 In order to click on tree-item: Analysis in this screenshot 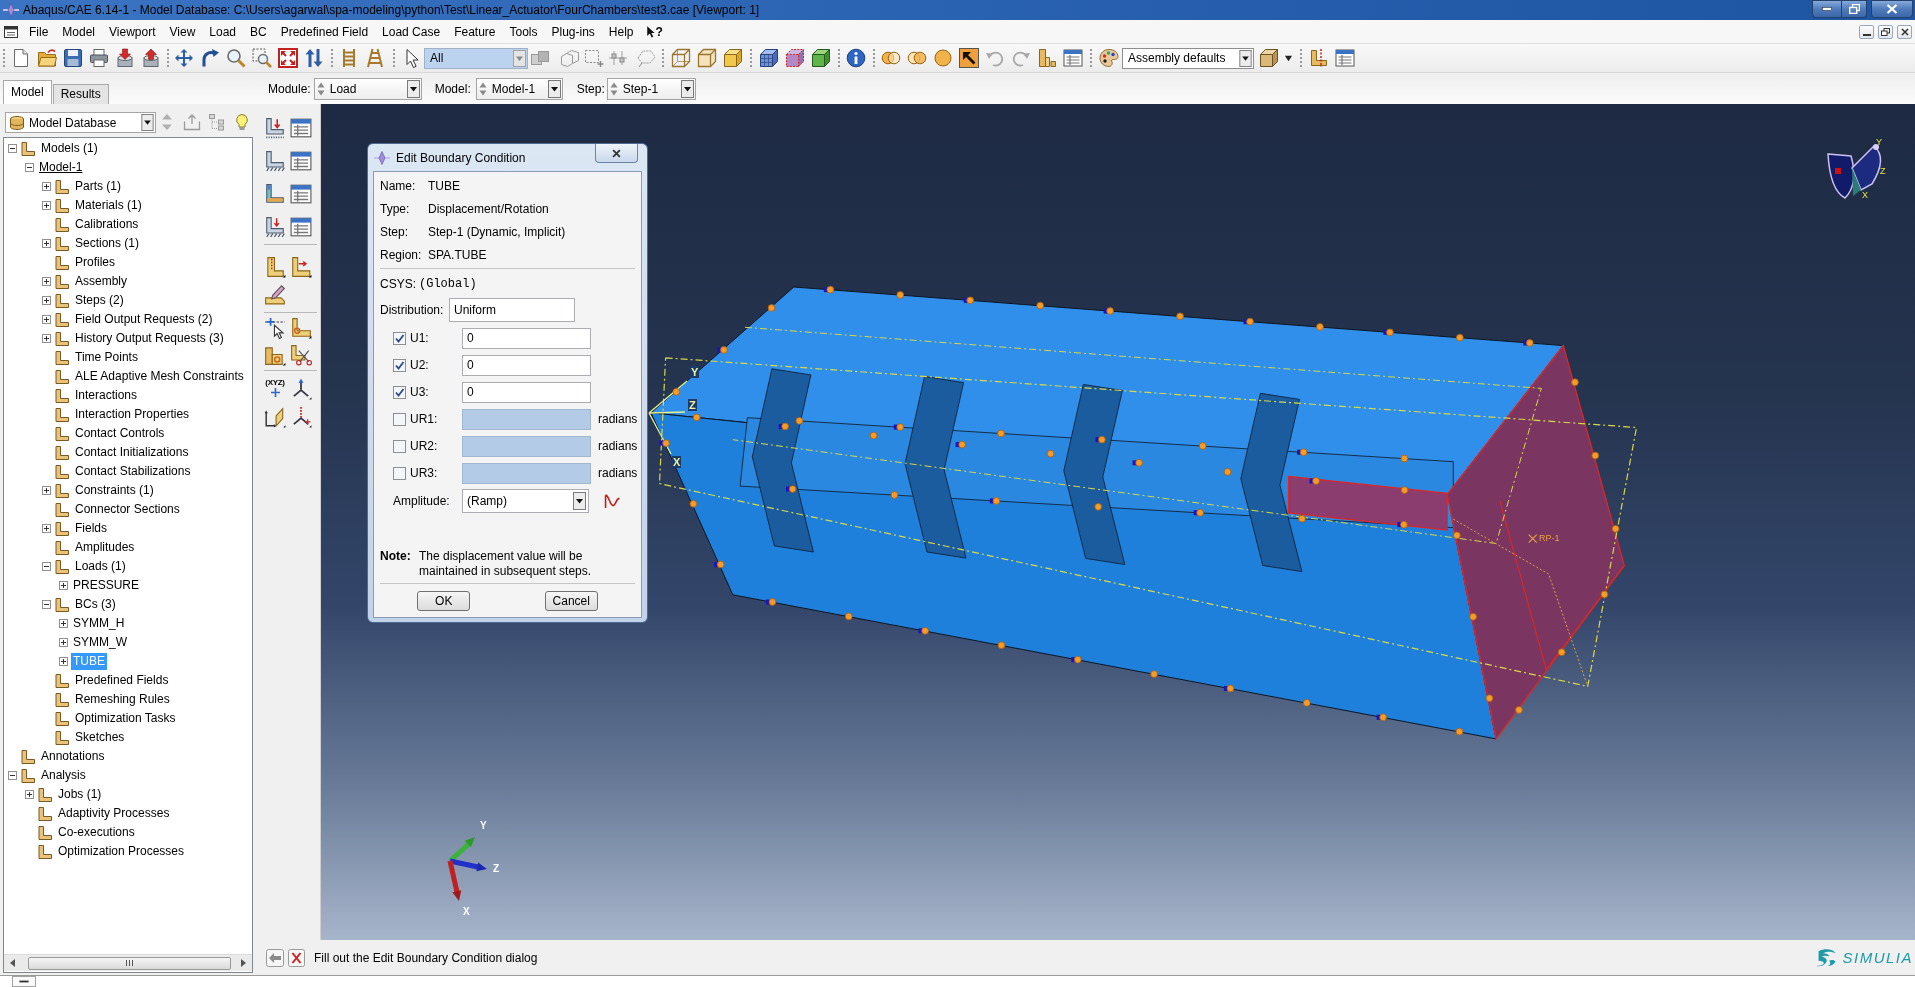, I will do `click(63, 775)`.